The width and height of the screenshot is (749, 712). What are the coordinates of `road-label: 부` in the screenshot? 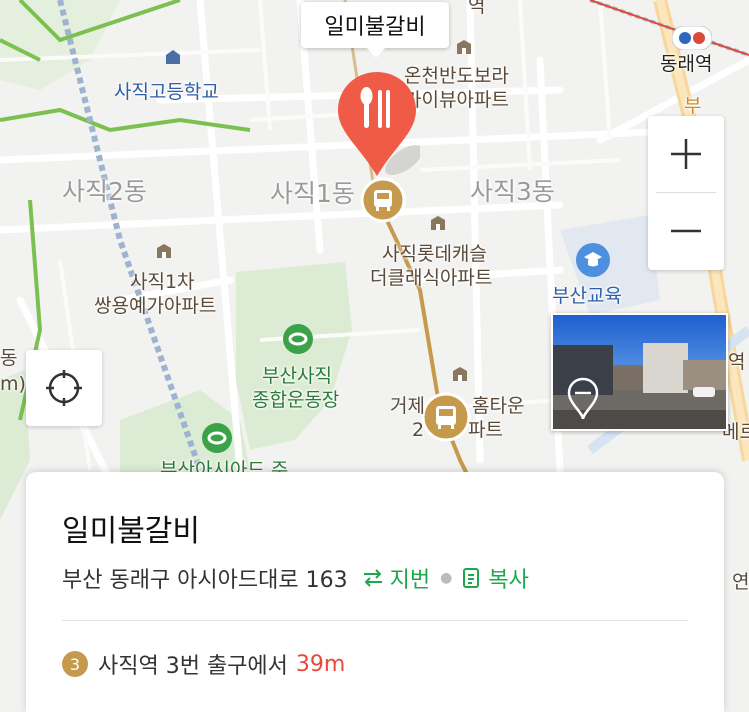 It's located at (693, 106).